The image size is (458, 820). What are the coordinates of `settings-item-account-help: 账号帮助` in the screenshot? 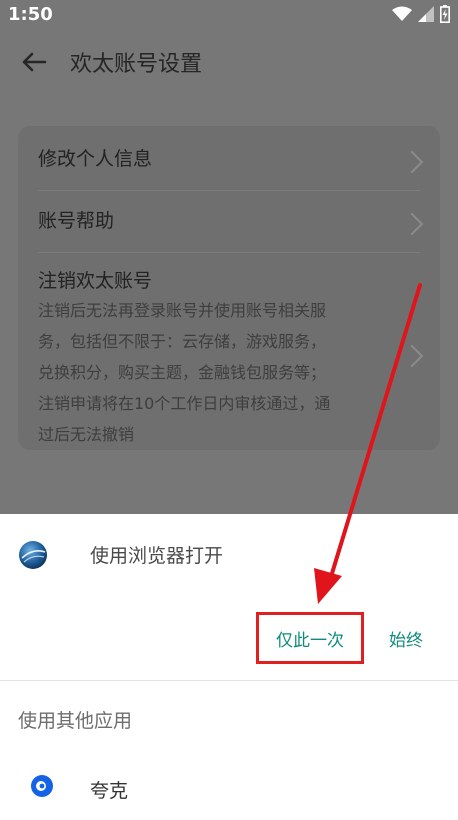 It's located at (231, 229).